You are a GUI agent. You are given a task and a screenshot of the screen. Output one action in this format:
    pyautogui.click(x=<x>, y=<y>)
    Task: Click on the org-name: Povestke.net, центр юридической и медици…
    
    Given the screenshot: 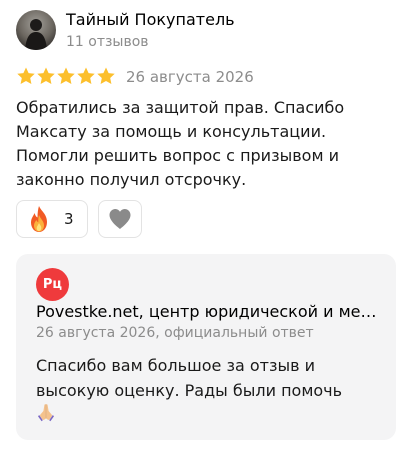 What is the action you would take?
    pyautogui.click(x=211, y=312)
    